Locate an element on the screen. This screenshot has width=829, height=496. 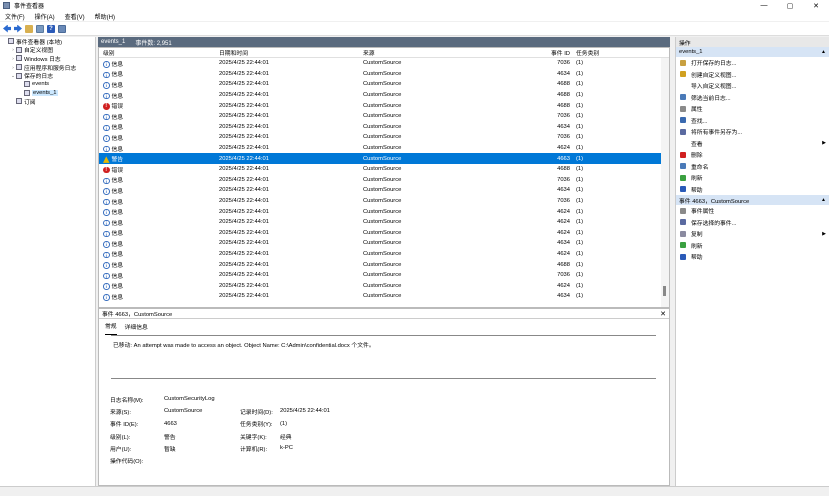
action-item: 事件属性 is located at coordinates (752, 211).